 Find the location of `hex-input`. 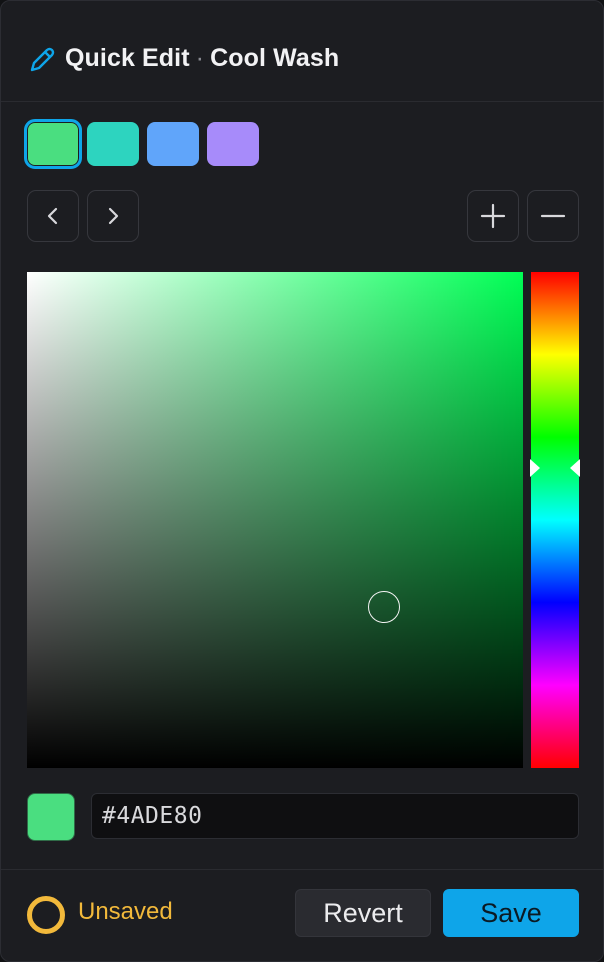

hex-input is located at coordinates (335, 816).